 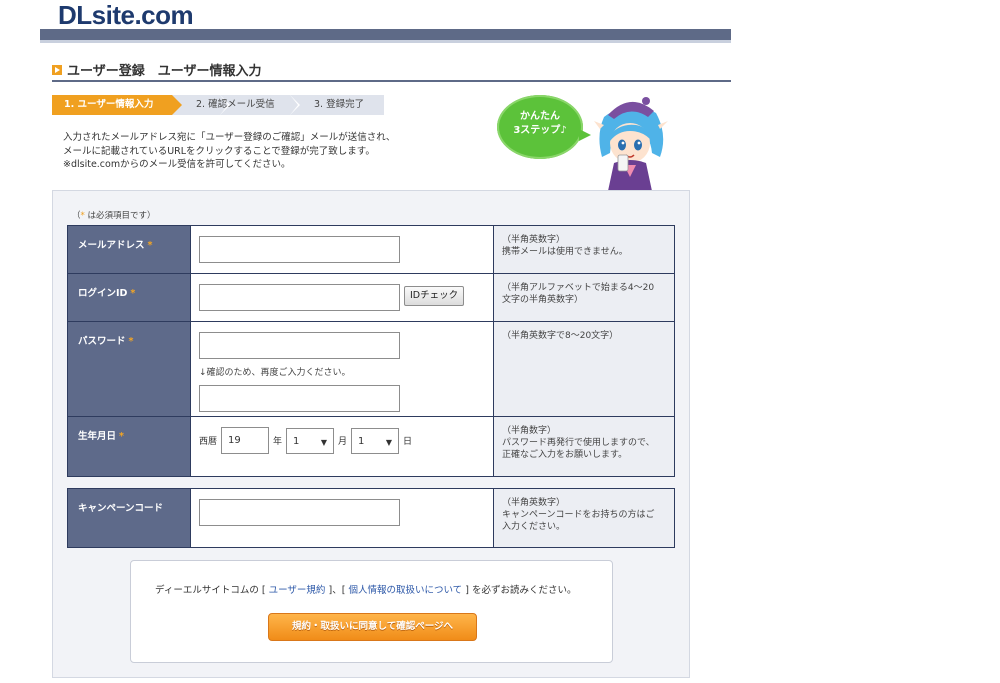 What do you see at coordinates (565, 252) in the screenshot?
I see `email-hint-line: 携帯メールは使用できません。` at bounding box center [565, 252].